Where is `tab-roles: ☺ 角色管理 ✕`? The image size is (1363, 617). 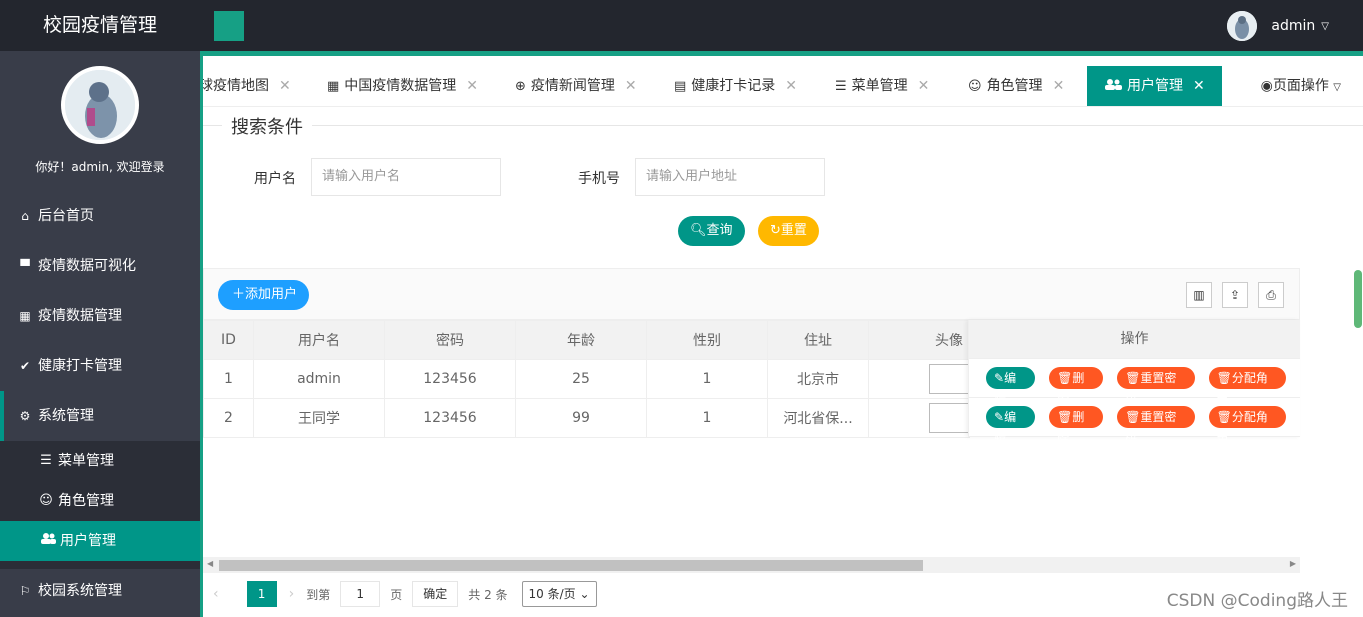
tab-roles: ☺ 角色管理 ✕ is located at coordinates (1016, 86).